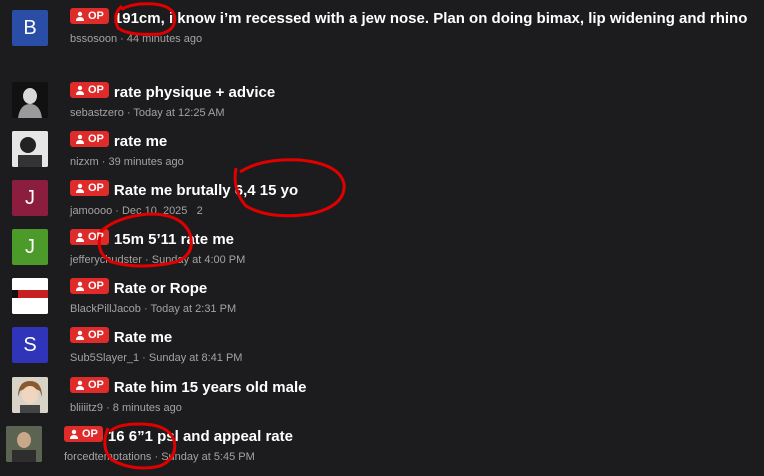 This screenshot has width=764, height=476. What do you see at coordinates (412, 240) in the screenshot?
I see `thread-title: OP 15m 5’11 rate me` at bounding box center [412, 240].